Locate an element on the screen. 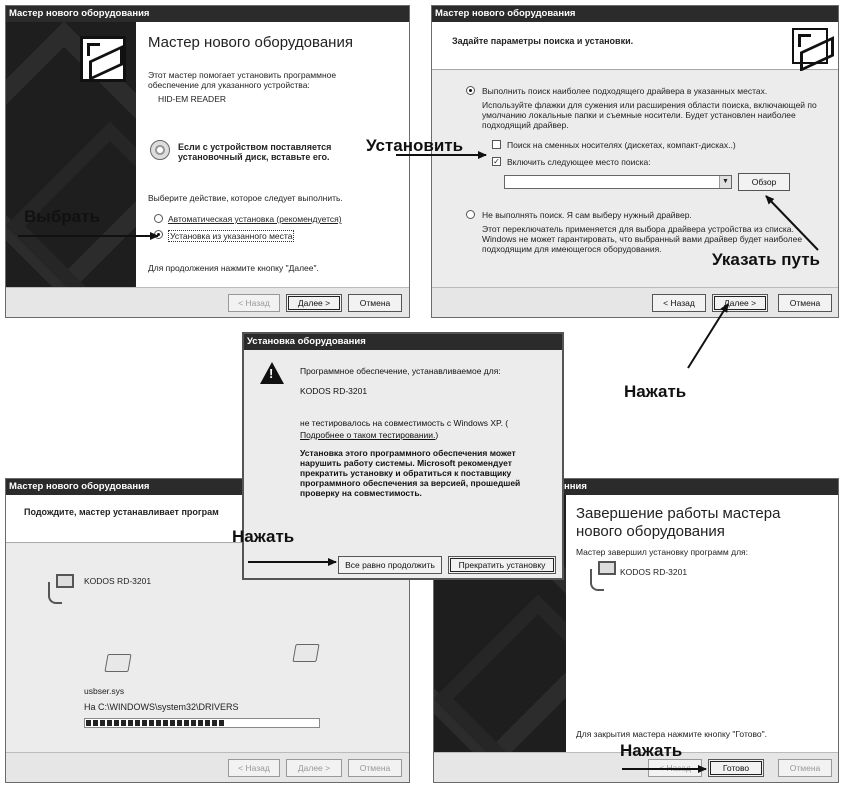 This screenshot has height=788, width=843. search-radio is located at coordinates (470, 90).